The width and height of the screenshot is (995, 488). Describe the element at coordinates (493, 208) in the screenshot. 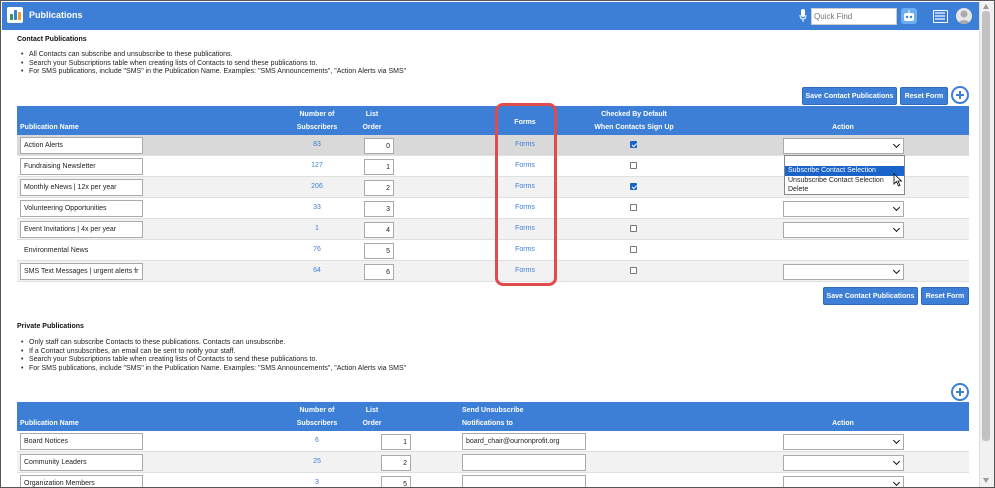

I see `table-row: Volunteering Opportunities 33 3 Forms` at that location.